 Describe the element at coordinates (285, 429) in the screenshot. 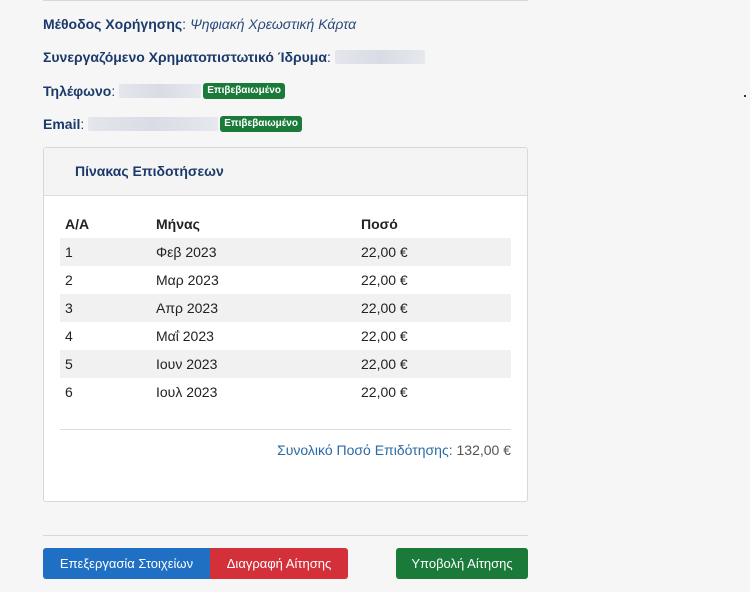

I see `table-divider` at that location.